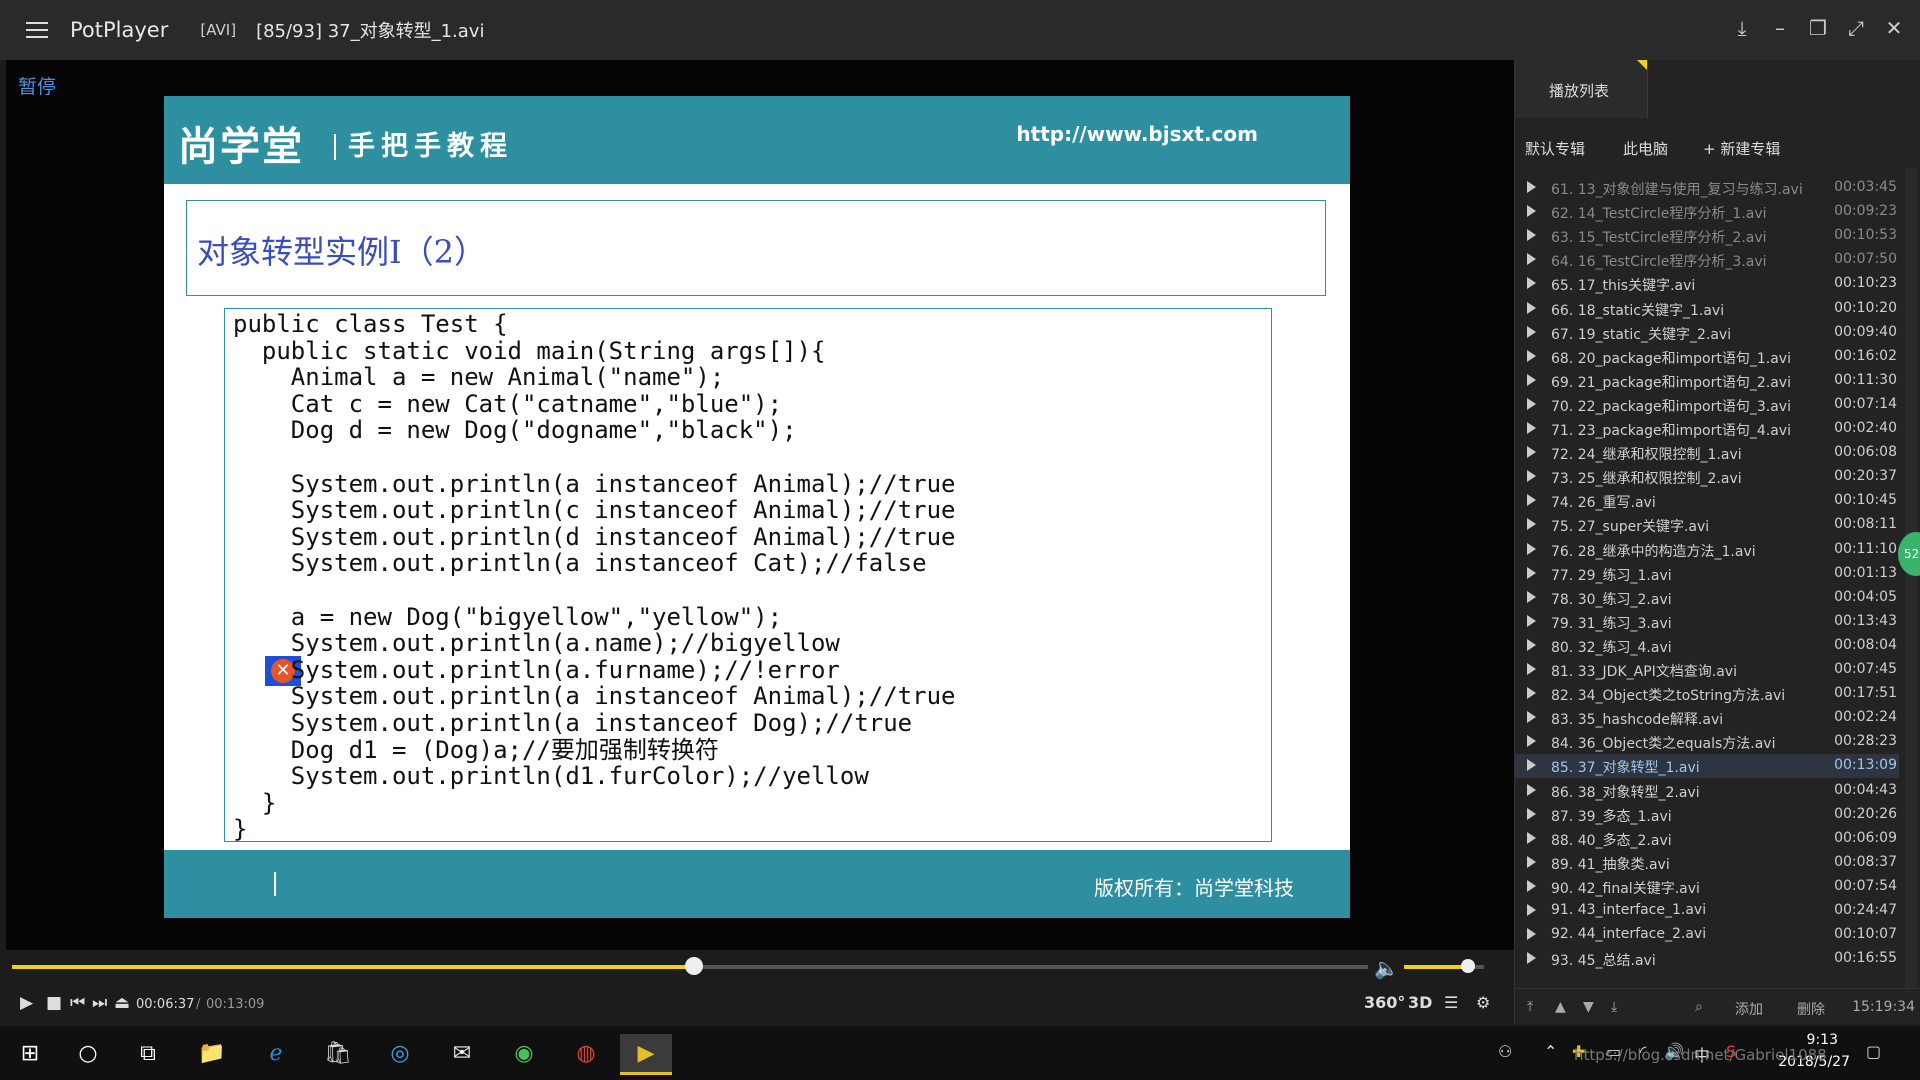  What do you see at coordinates (1707, 550) in the screenshot?
I see `playlist-item: 76. 28_继承中的构造方法_1.avi 00:11:10` at bounding box center [1707, 550].